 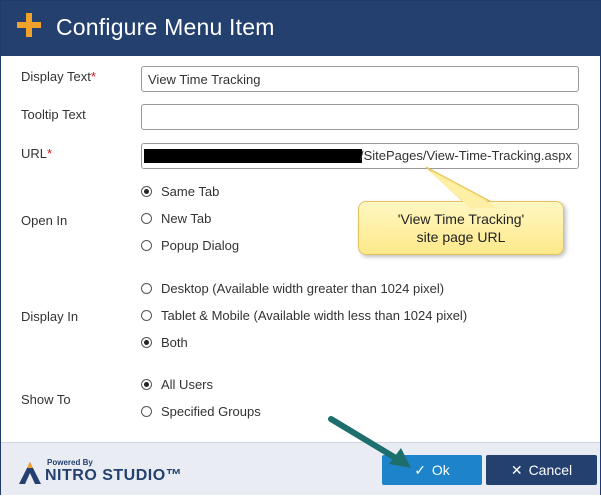 I want to click on ok-button-label: Ok, so click(x=440, y=469).